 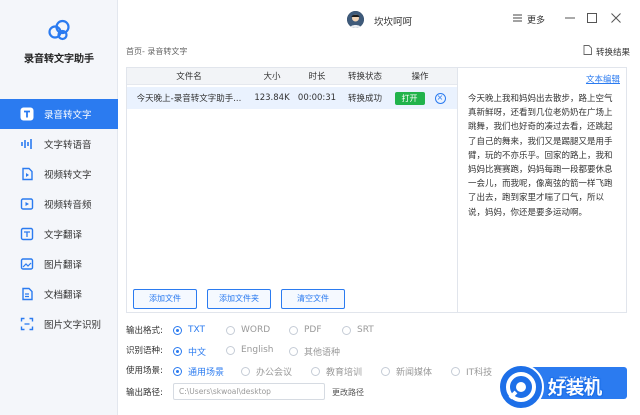 I want to click on sidebar-item-label: 录音转文字, so click(x=68, y=115).